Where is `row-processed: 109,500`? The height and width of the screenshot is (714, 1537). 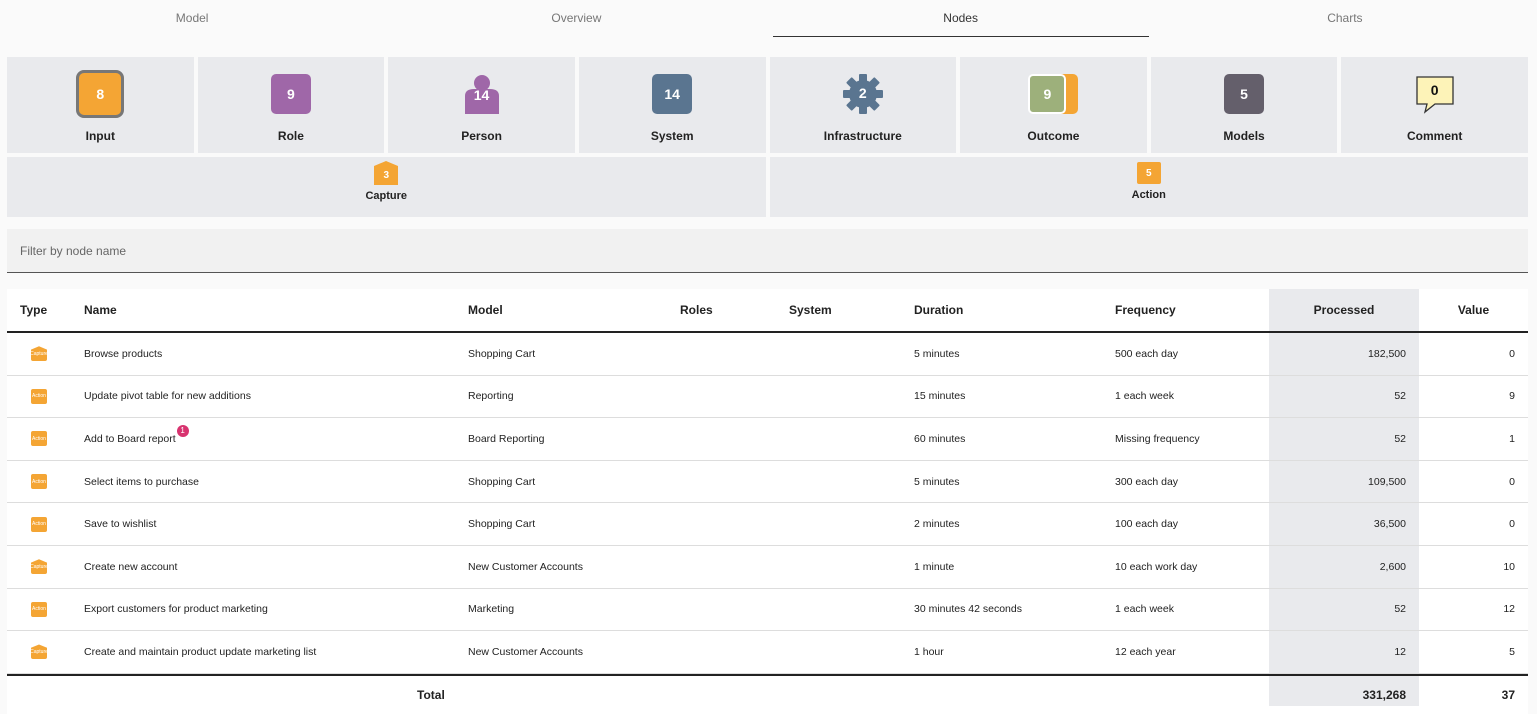
row-processed: 109,500 is located at coordinates (1387, 481).